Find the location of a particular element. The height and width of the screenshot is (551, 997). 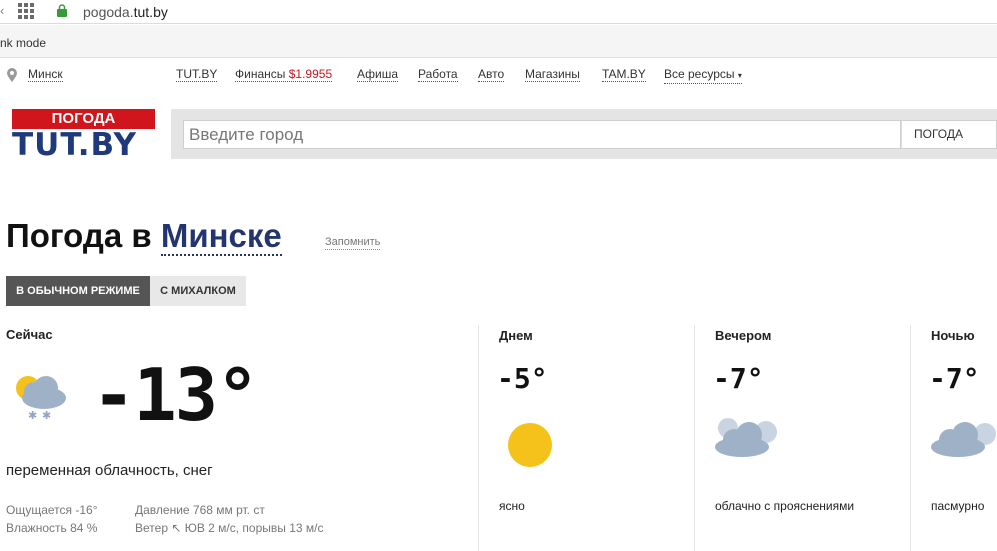

now-label: Сейчас is located at coordinates (29, 334).